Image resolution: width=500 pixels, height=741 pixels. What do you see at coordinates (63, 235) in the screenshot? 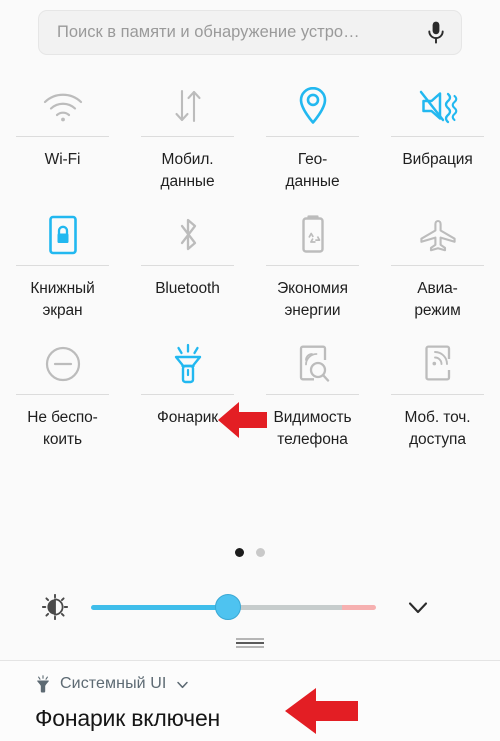
I see `rotation-lock-icon` at bounding box center [63, 235].